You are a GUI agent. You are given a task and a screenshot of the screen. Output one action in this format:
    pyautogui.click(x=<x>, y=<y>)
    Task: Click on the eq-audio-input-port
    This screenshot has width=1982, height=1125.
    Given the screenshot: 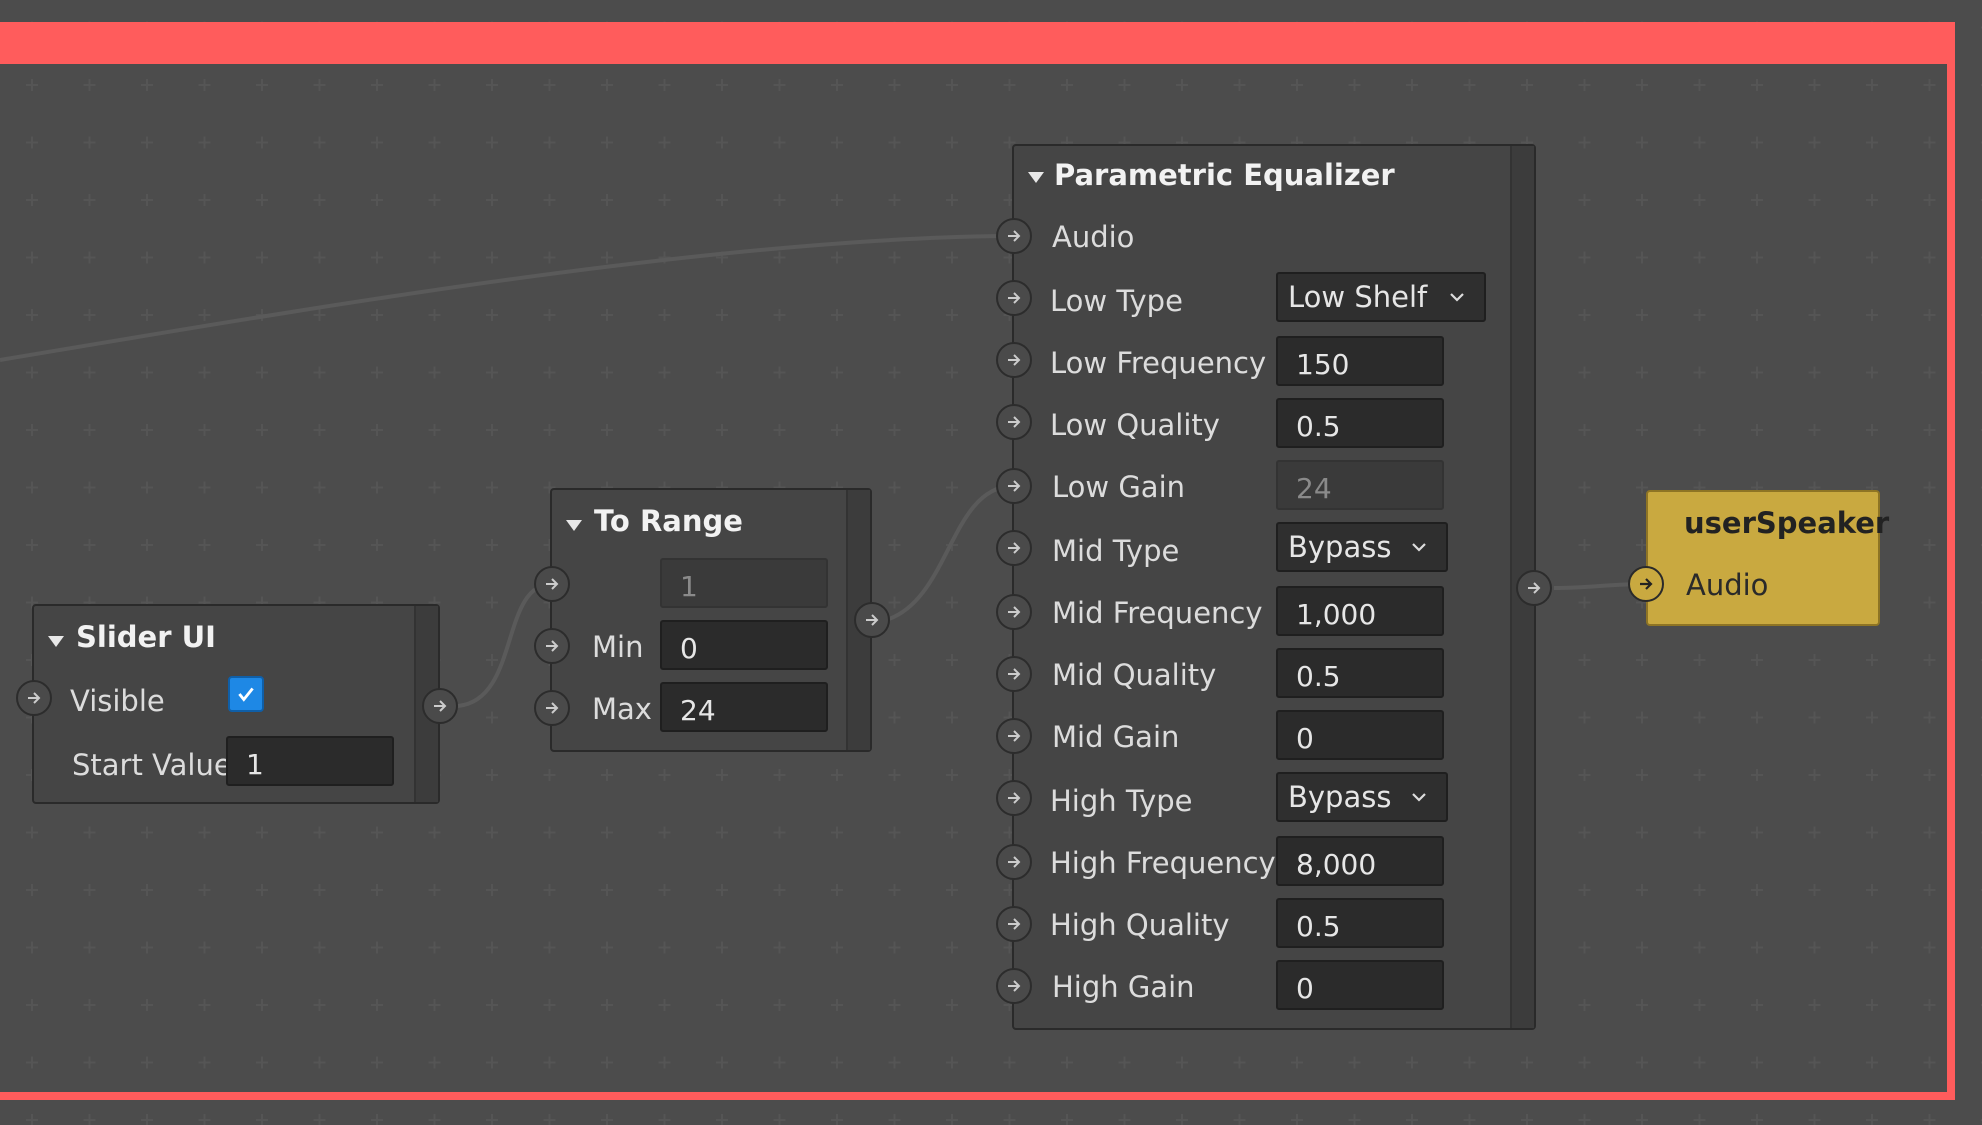 What is the action you would take?
    pyautogui.click(x=1014, y=236)
    